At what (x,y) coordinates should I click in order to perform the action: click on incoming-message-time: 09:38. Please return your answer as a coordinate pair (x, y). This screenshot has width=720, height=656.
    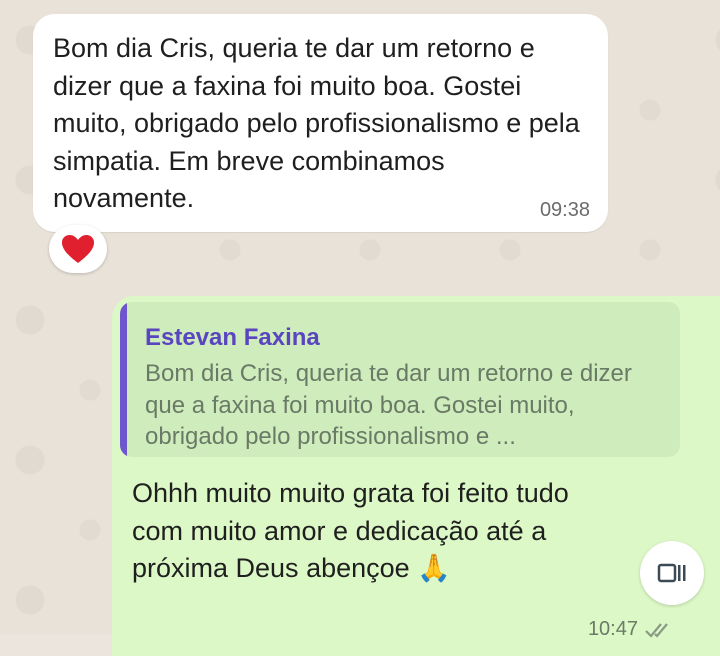
    Looking at the image, I should click on (564, 210).